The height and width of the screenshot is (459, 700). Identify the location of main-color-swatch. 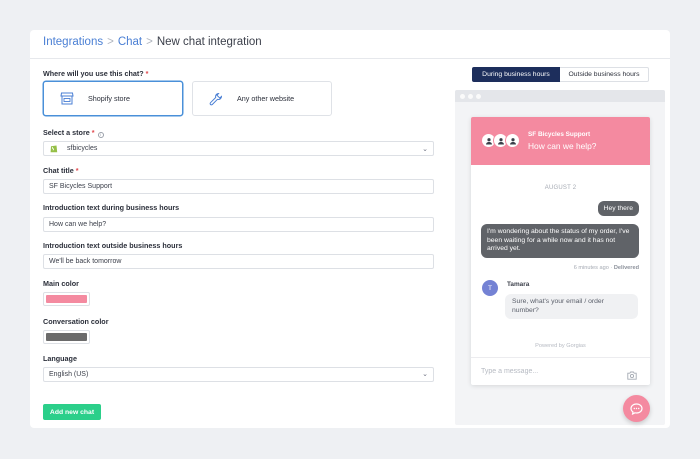
(66, 299).